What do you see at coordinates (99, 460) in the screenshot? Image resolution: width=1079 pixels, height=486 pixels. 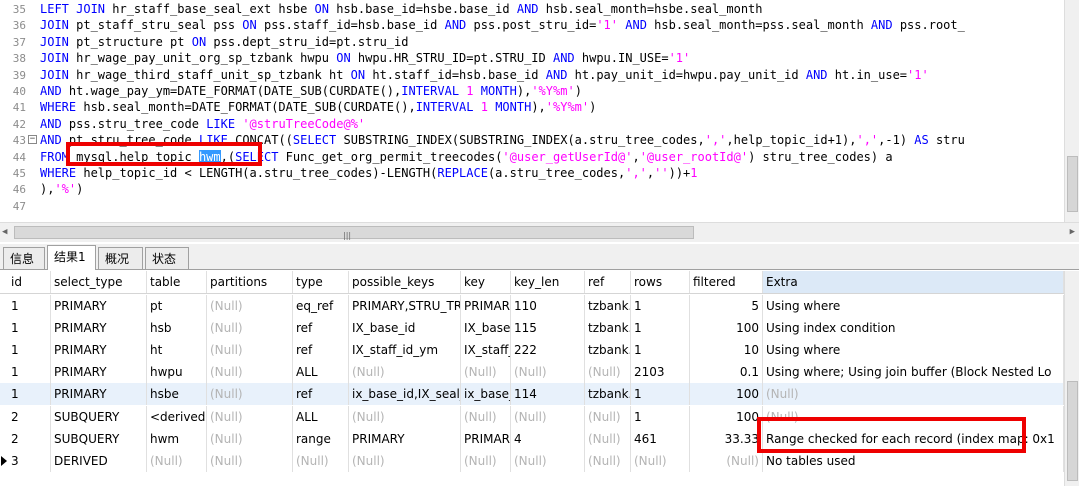 I see `table-cell: DERIVED` at bounding box center [99, 460].